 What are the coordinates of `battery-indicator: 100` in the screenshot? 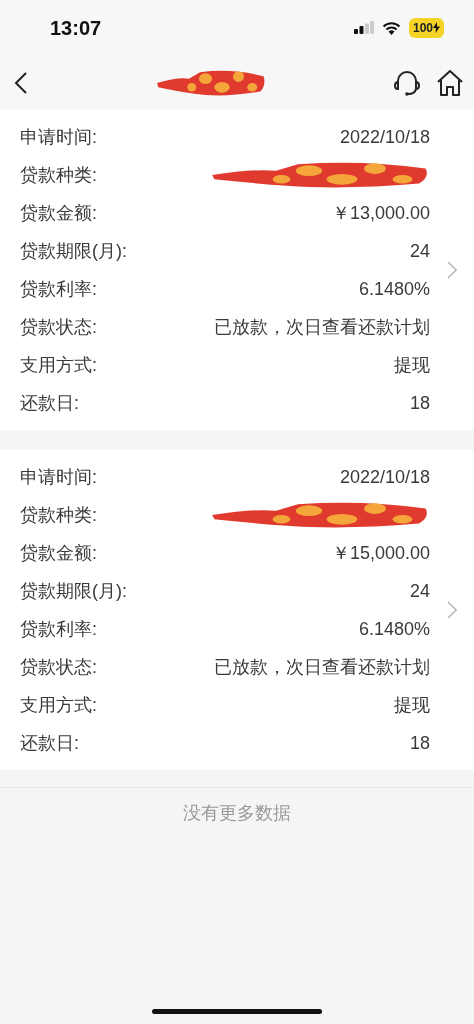 It's located at (426, 27).